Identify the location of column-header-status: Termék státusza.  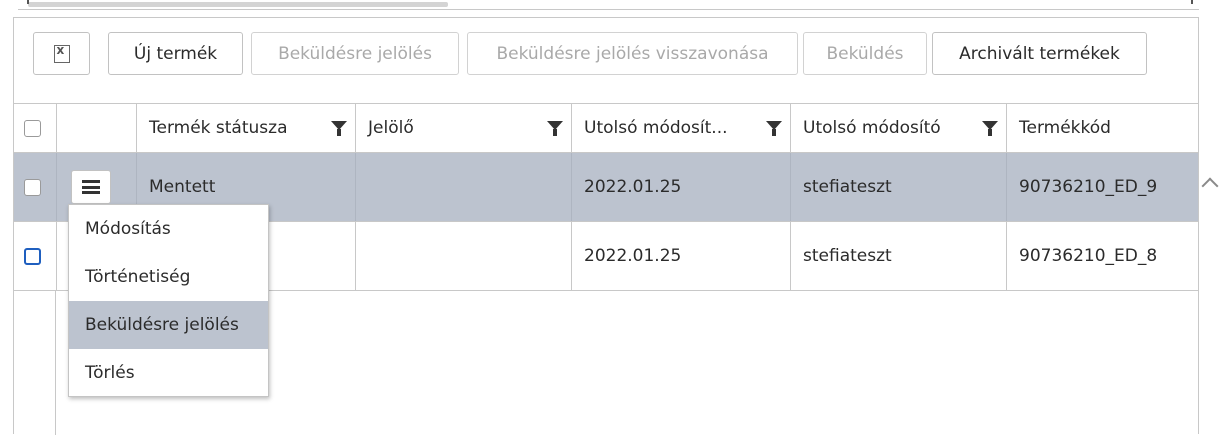
(245, 128).